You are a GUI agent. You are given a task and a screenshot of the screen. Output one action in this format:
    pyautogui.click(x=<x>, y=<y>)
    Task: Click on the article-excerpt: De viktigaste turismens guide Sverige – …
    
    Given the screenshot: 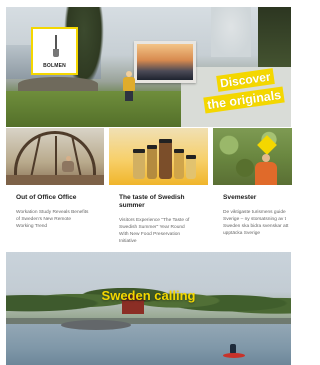 What is the action you would take?
    pyautogui.click(x=256, y=223)
    